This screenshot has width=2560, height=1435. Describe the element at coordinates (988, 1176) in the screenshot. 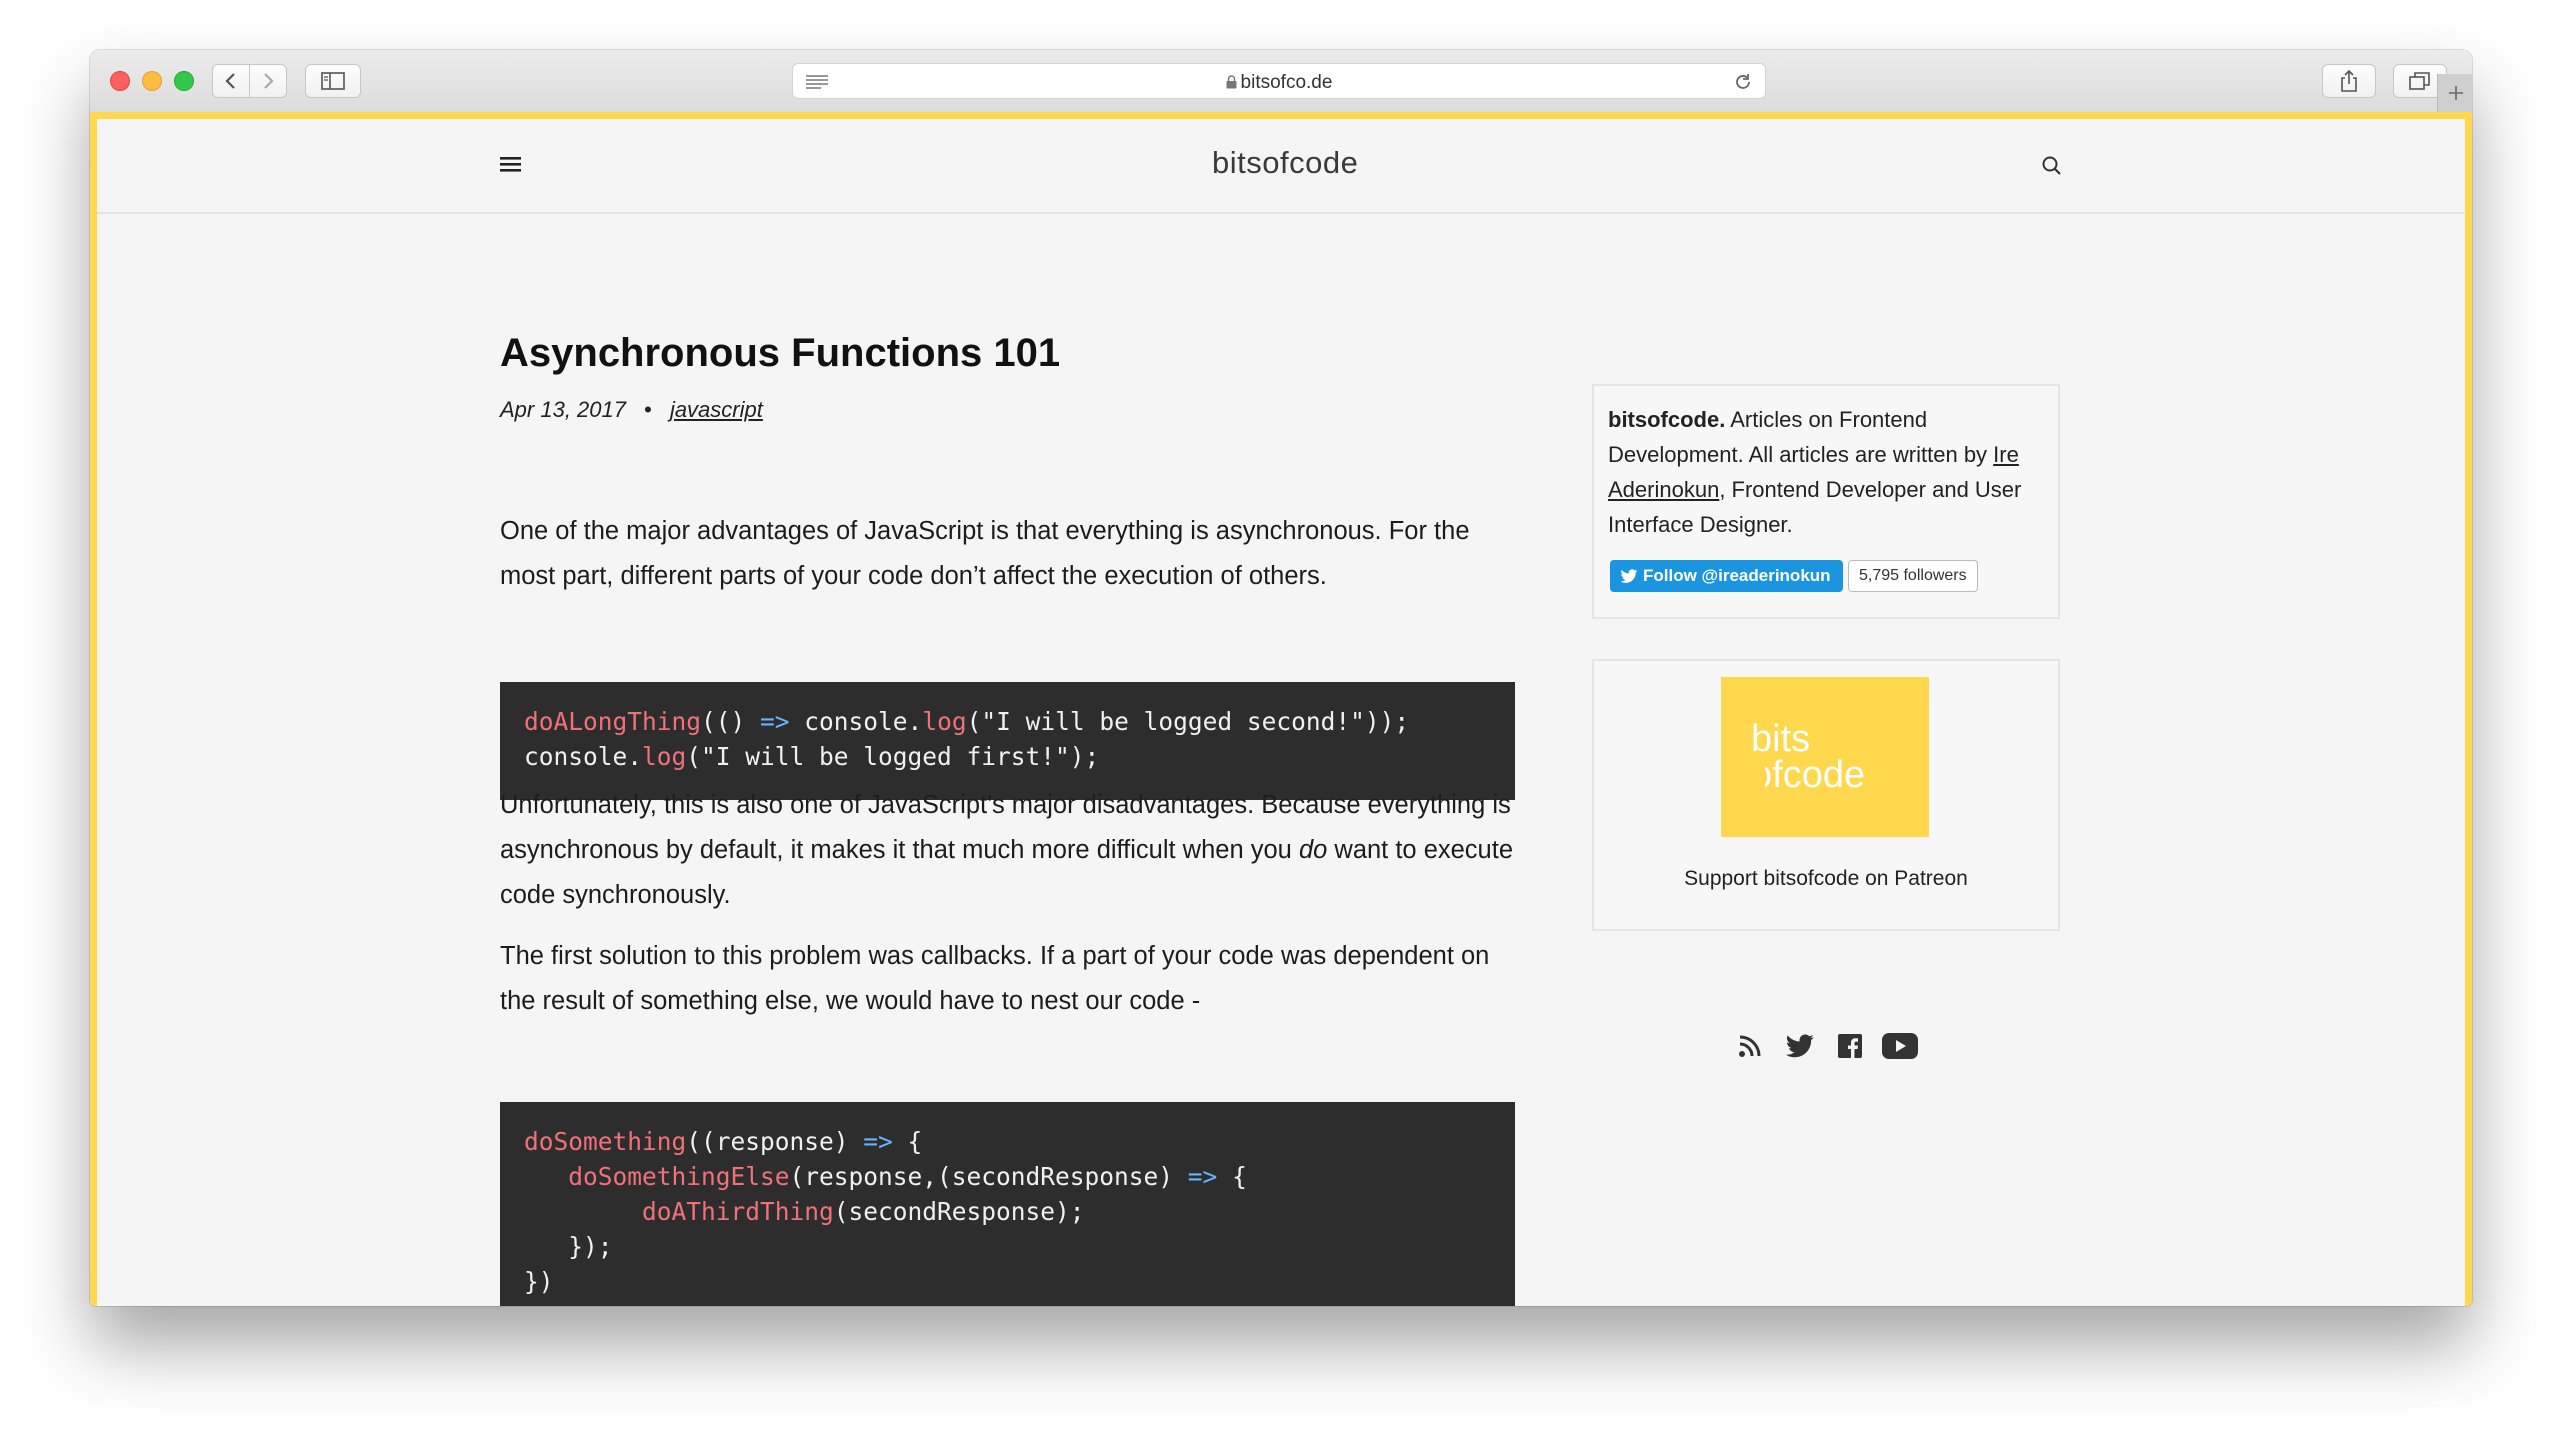

I see `code-token: (response,(secondResponse)` at that location.